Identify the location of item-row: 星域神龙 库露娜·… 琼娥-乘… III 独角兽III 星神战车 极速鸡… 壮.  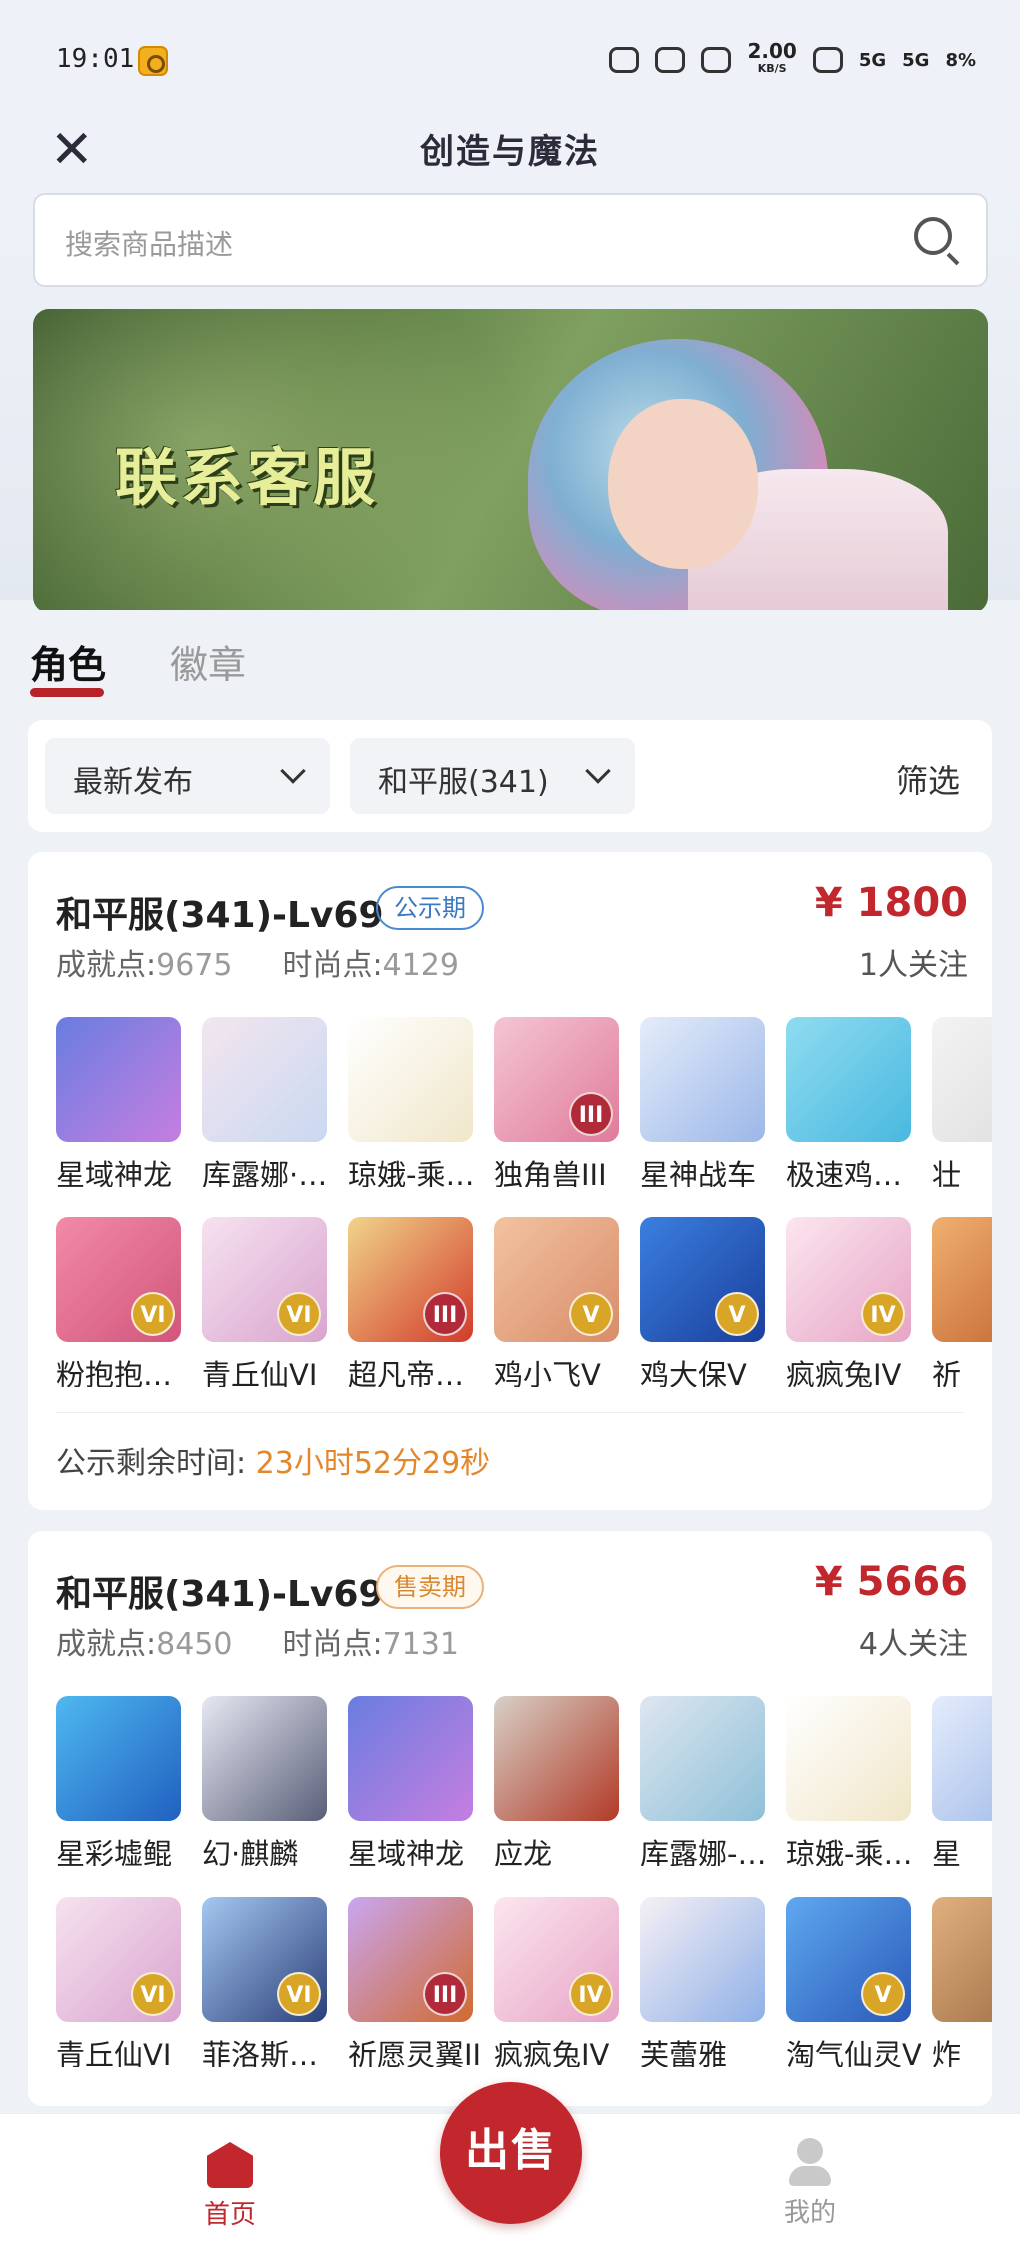
(524, 1102).